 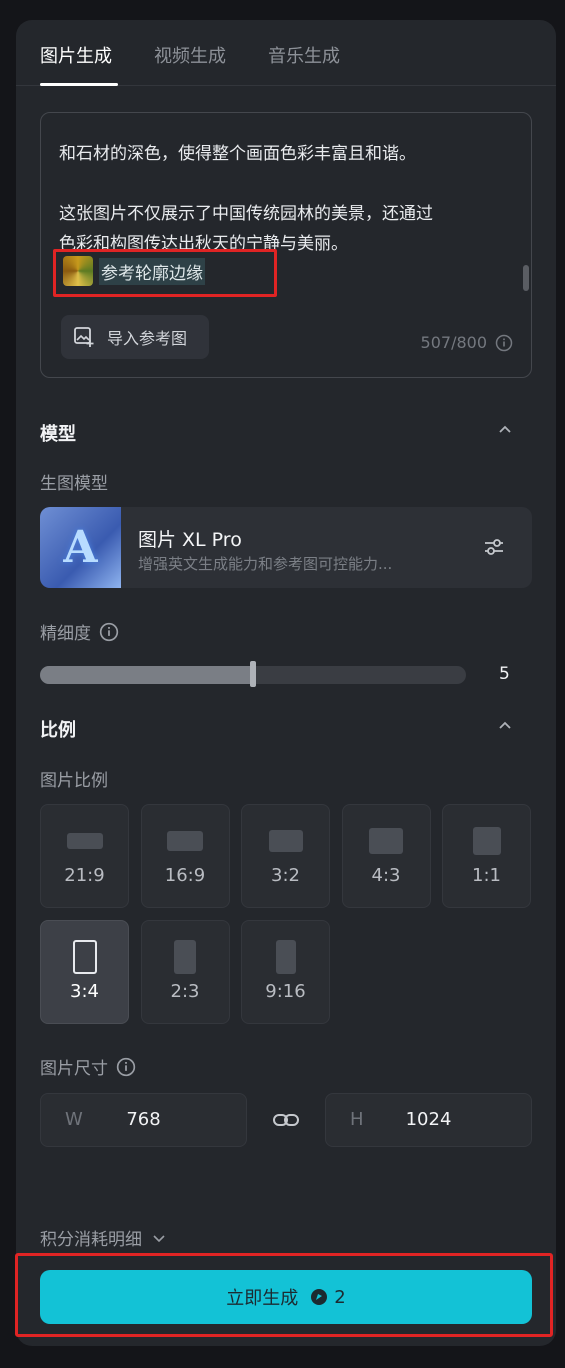 I want to click on import-reference-label: 导入参考图, so click(x=147, y=338).